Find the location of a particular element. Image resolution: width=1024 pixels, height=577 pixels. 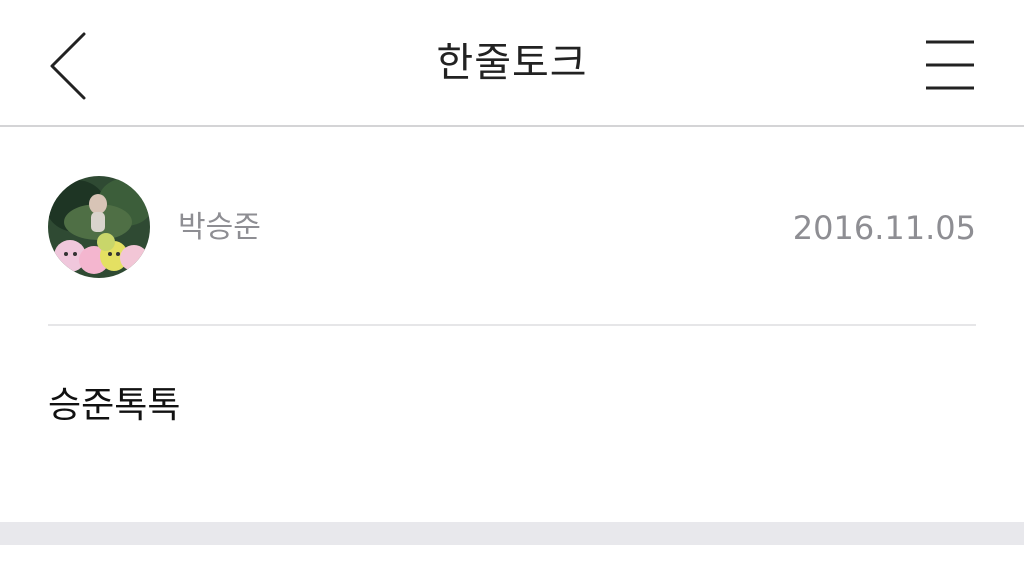

divider is located at coordinates (512, 325).